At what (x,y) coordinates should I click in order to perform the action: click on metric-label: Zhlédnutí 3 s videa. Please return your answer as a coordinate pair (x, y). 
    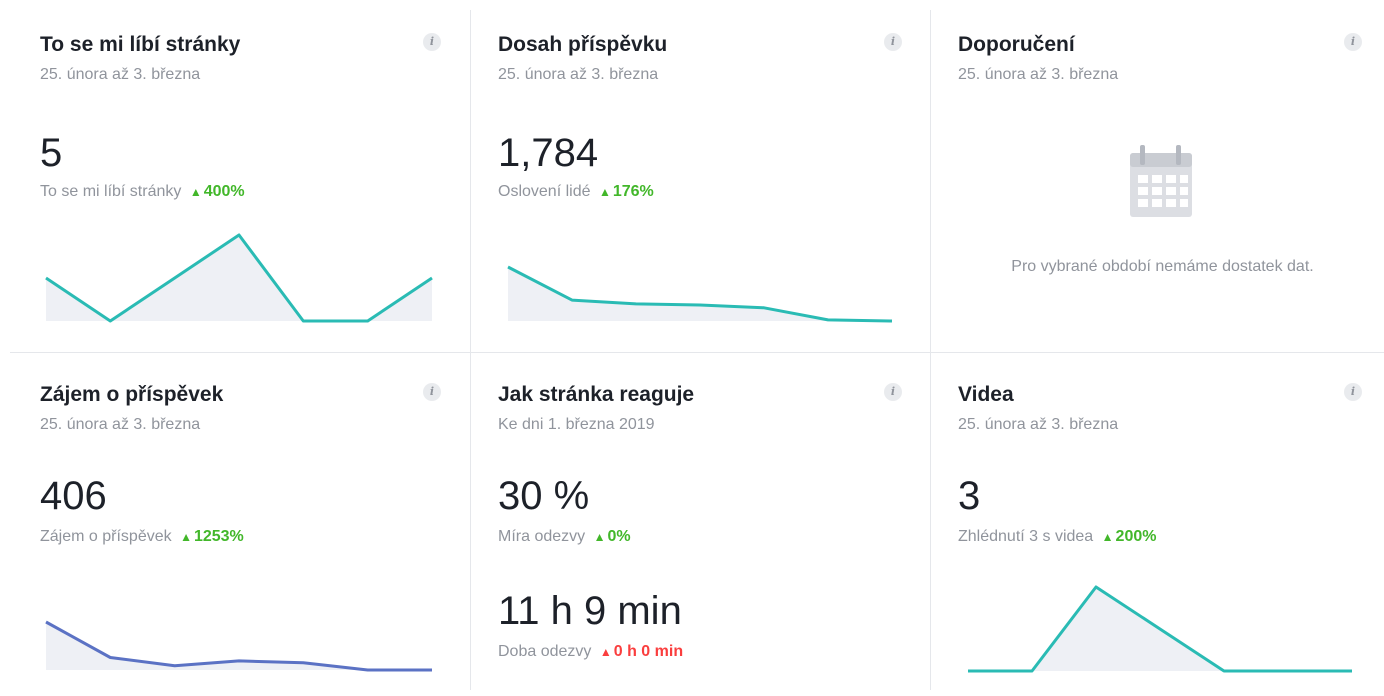
    Looking at the image, I should click on (1026, 536).